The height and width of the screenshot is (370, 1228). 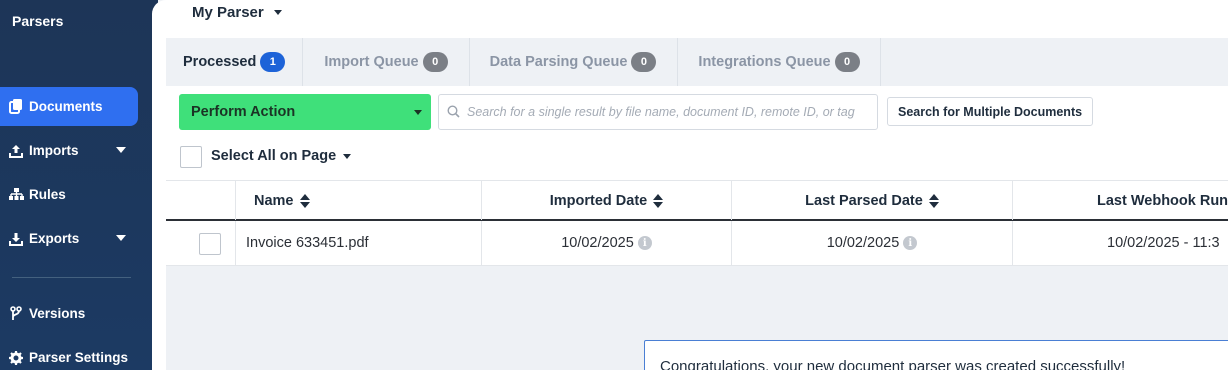 I want to click on brand-title: Parsers, so click(x=38, y=21).